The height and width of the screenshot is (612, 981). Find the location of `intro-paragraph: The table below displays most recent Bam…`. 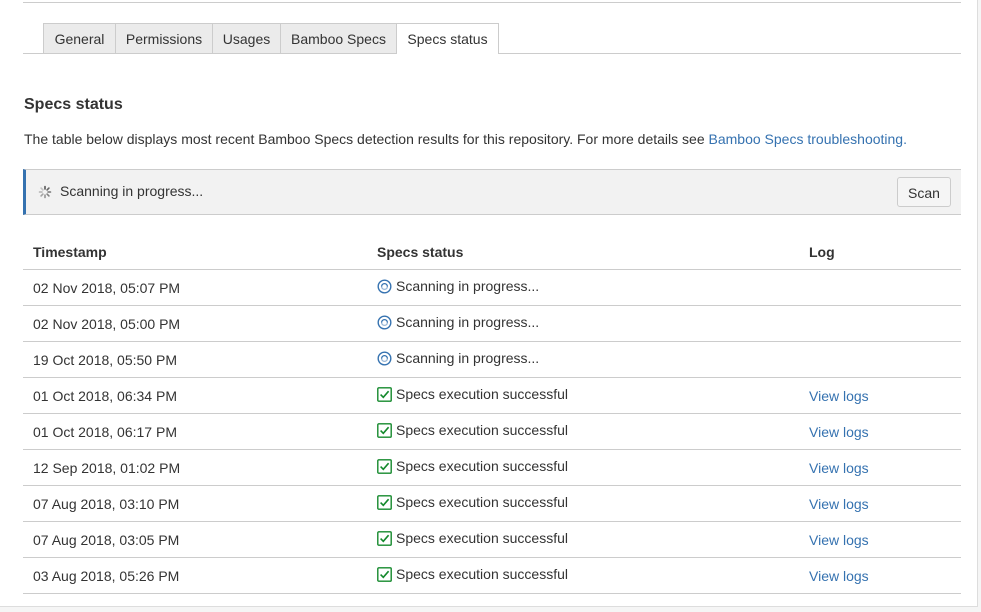

intro-paragraph: The table below displays most recent Bam… is located at coordinates (465, 139).